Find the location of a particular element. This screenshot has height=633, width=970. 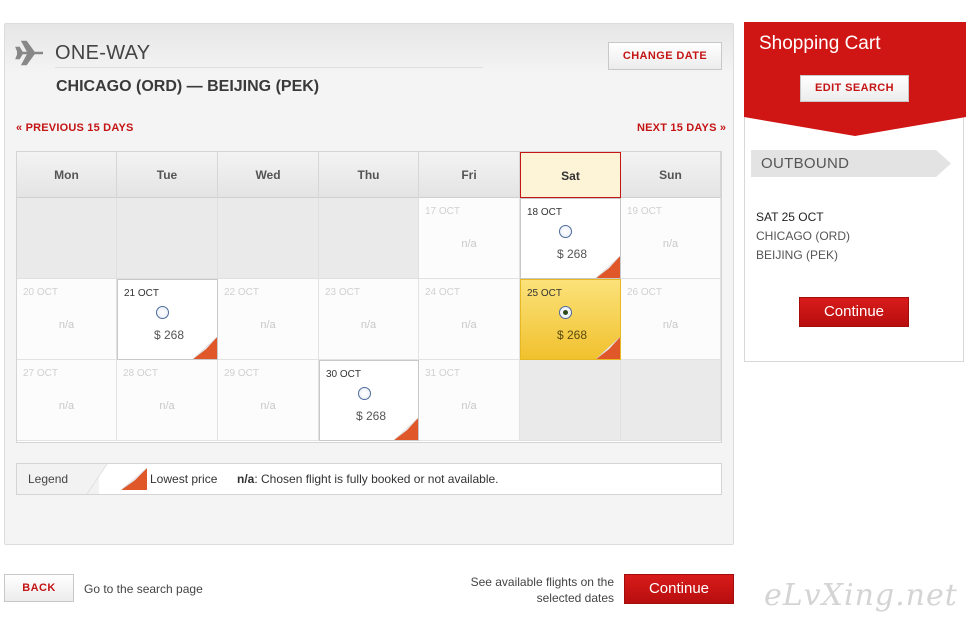

cell-date: 23 OCT is located at coordinates (343, 292).